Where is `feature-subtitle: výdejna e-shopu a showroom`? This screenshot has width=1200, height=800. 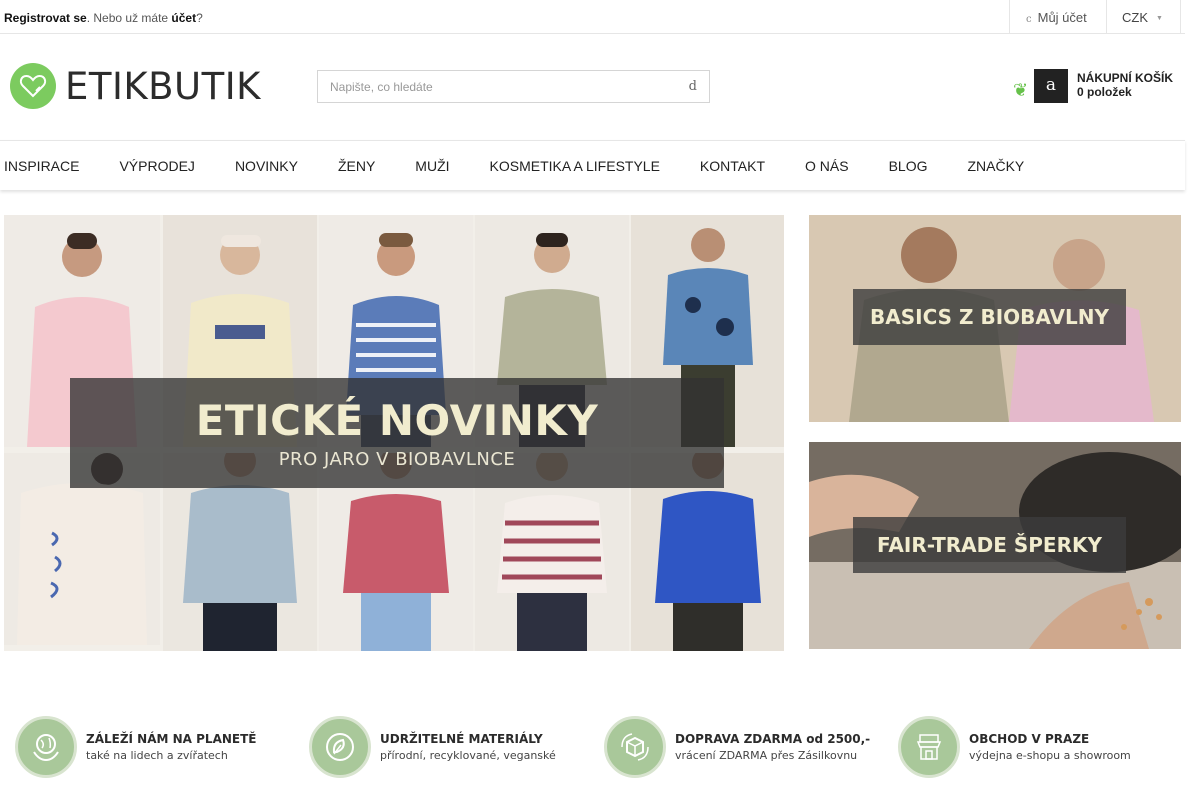
feature-subtitle: výdejna e-shopu a showroom is located at coordinates (1050, 755).